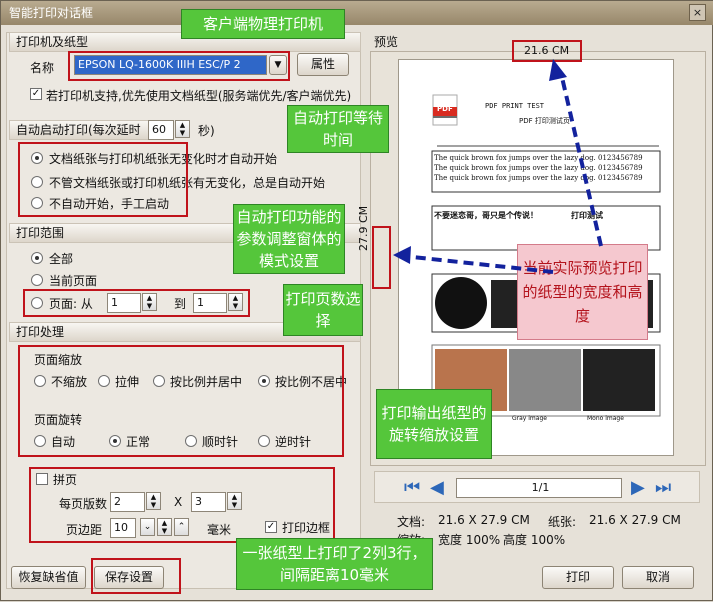 Image resolution: width=713 pixels, height=602 pixels. What do you see at coordinates (498, 166) in the screenshot?
I see `annotation-arrows` at bounding box center [498, 166].